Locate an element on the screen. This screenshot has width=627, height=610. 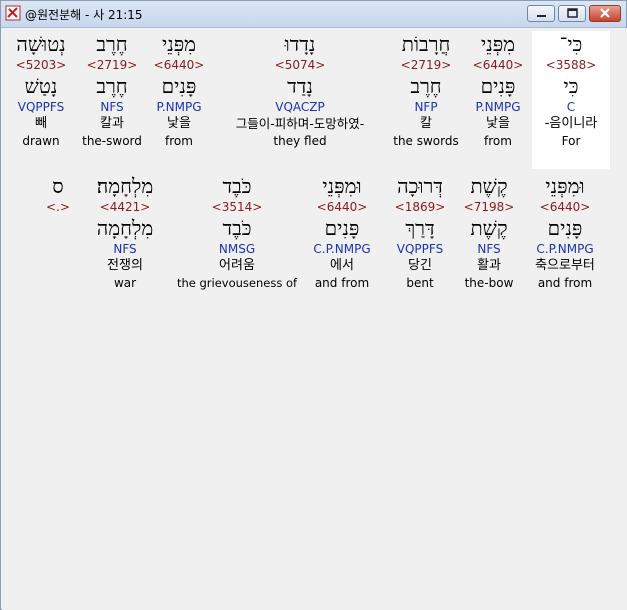
korean-gloss: 당긴 is located at coordinates (420, 265).